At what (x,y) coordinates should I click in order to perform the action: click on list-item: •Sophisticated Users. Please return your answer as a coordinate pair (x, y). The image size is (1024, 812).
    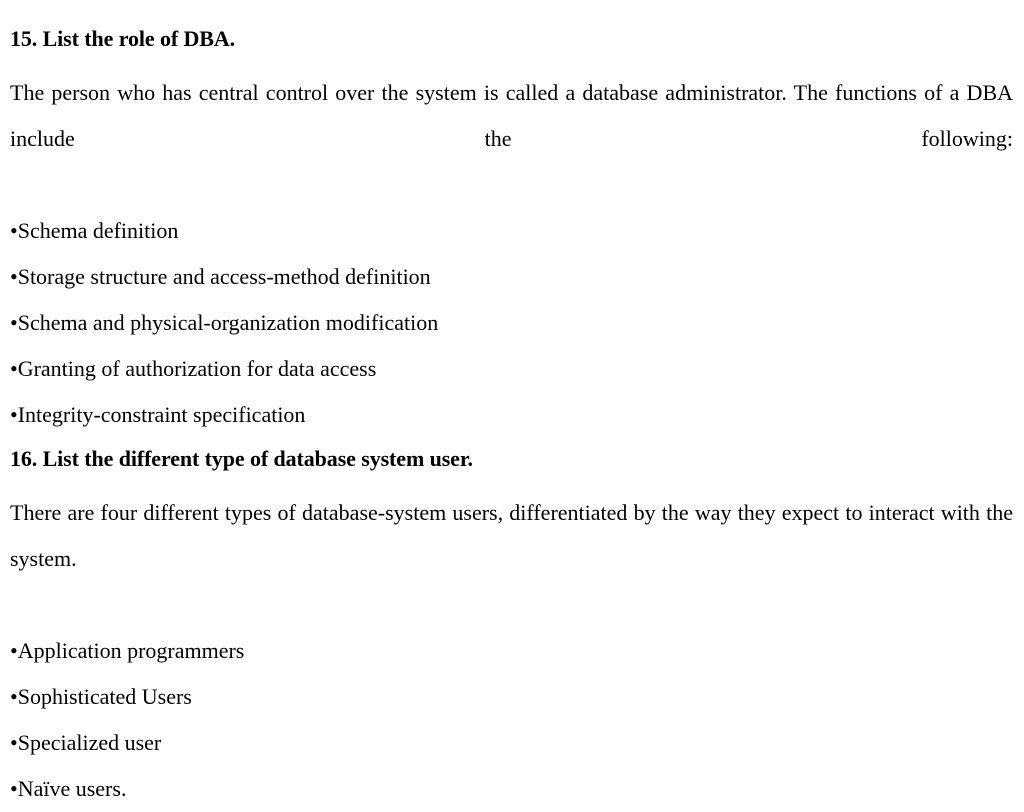
    Looking at the image, I should click on (512, 697).